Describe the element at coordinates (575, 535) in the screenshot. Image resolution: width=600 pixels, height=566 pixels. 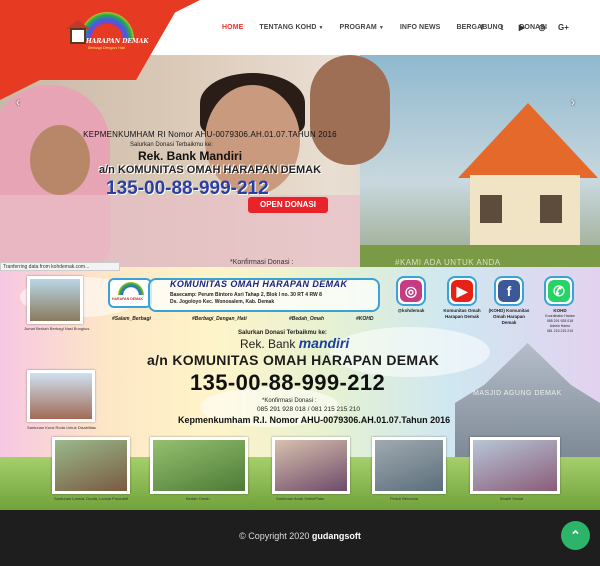
I see `back-to-top-button: ⌃` at that location.